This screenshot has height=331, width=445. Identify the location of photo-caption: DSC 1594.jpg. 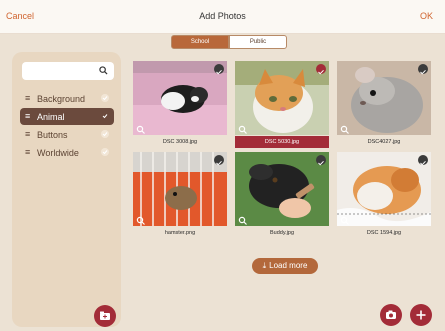
(384, 233).